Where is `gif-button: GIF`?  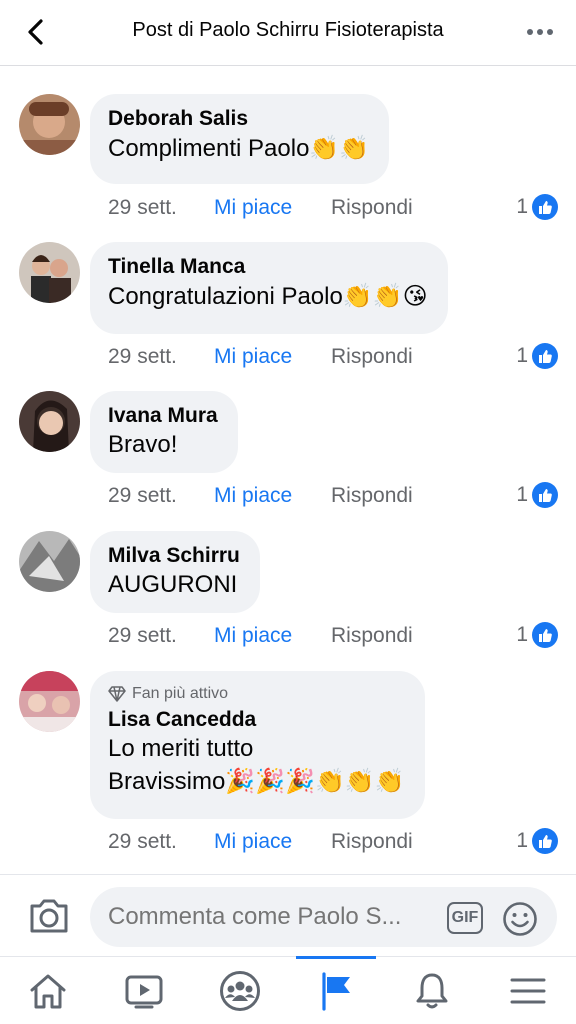
gif-button: GIF is located at coordinates (465, 918).